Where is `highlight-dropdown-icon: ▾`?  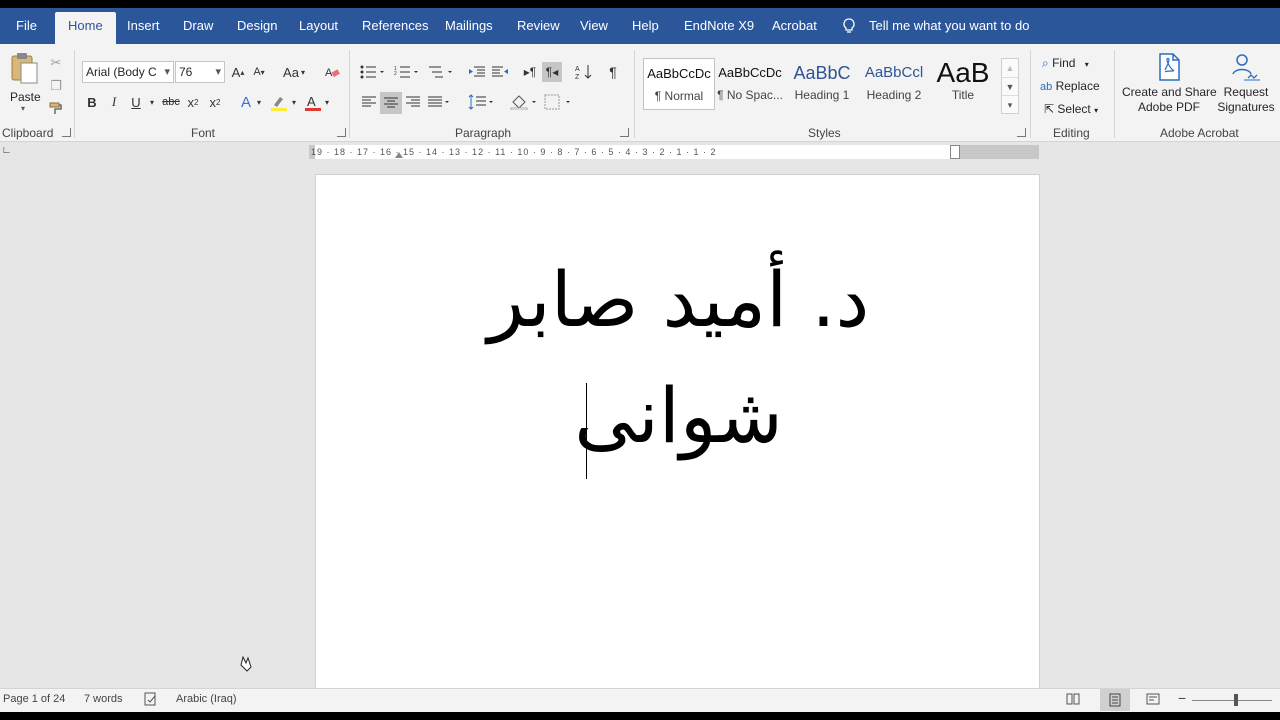 highlight-dropdown-icon: ▾ is located at coordinates (294, 102).